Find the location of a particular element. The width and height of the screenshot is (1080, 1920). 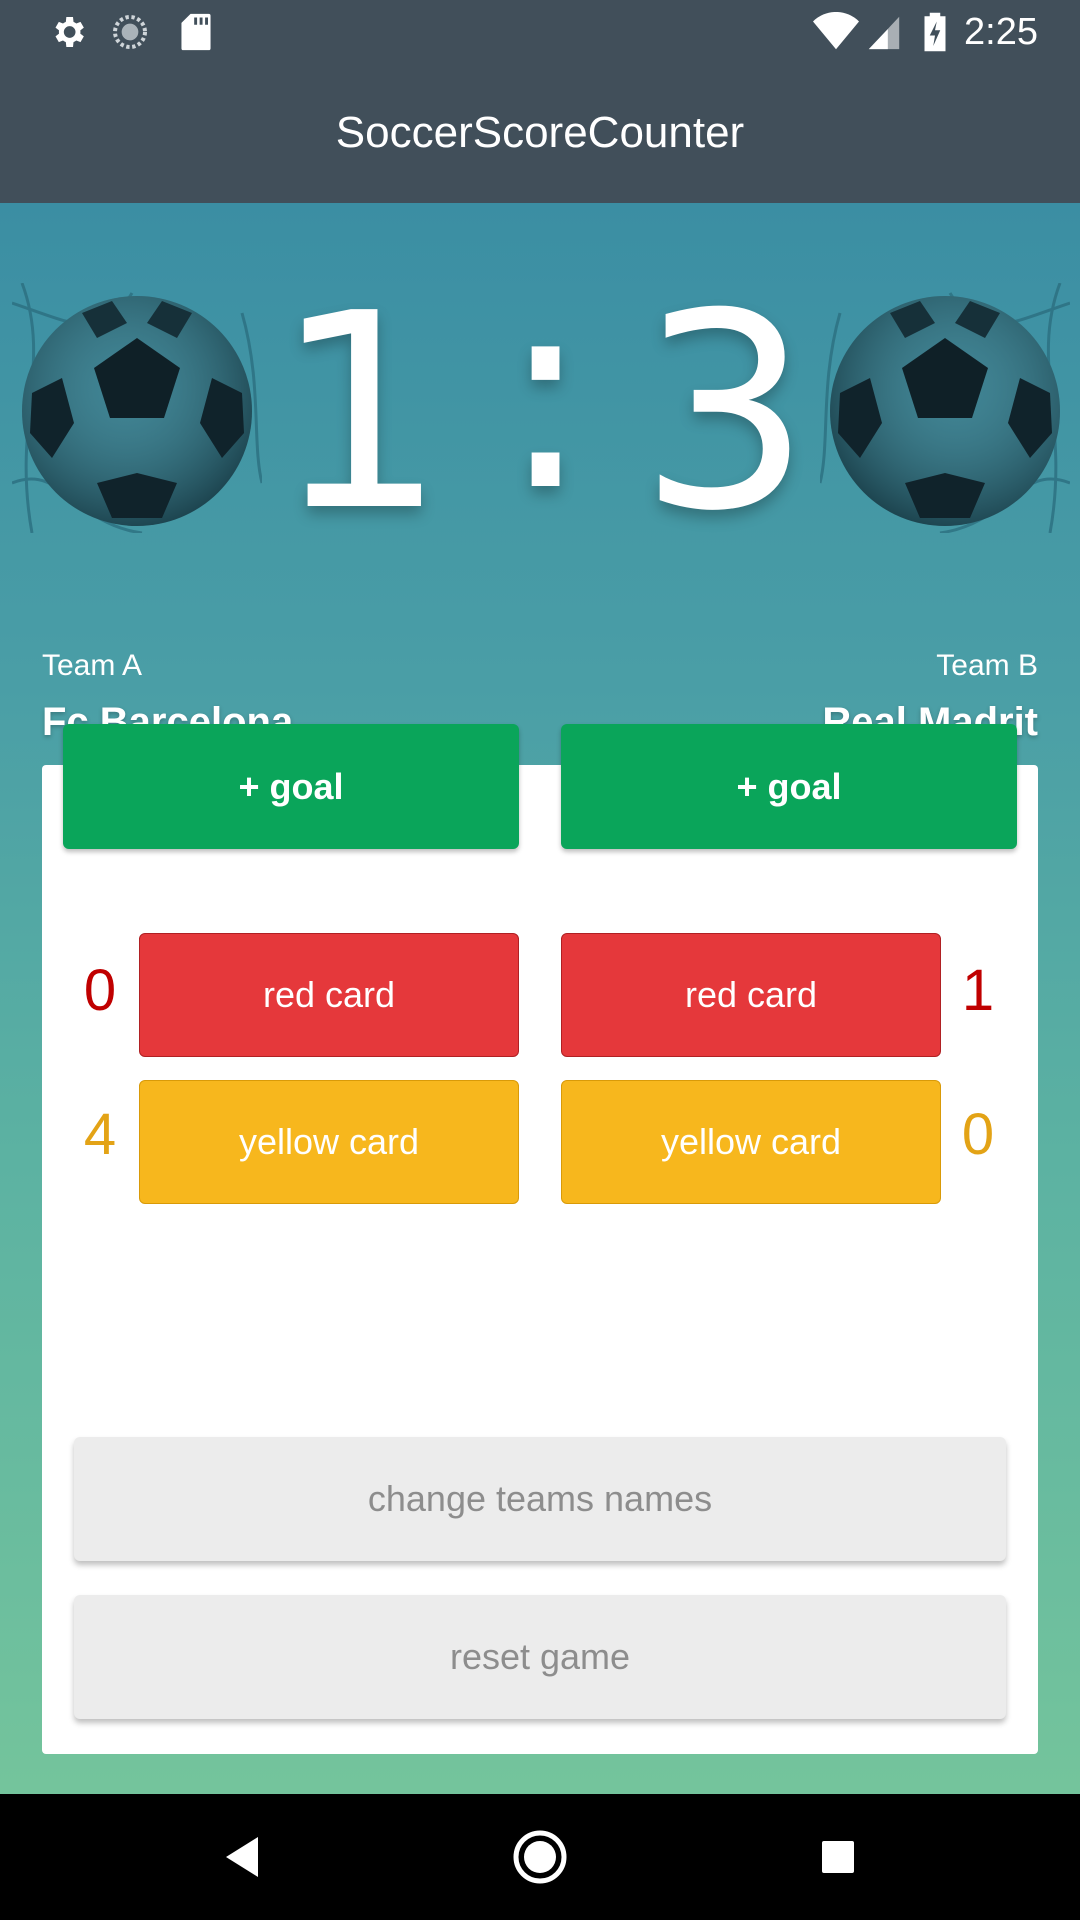

team-a-red-card-count: 0 is located at coordinates (100, 990).